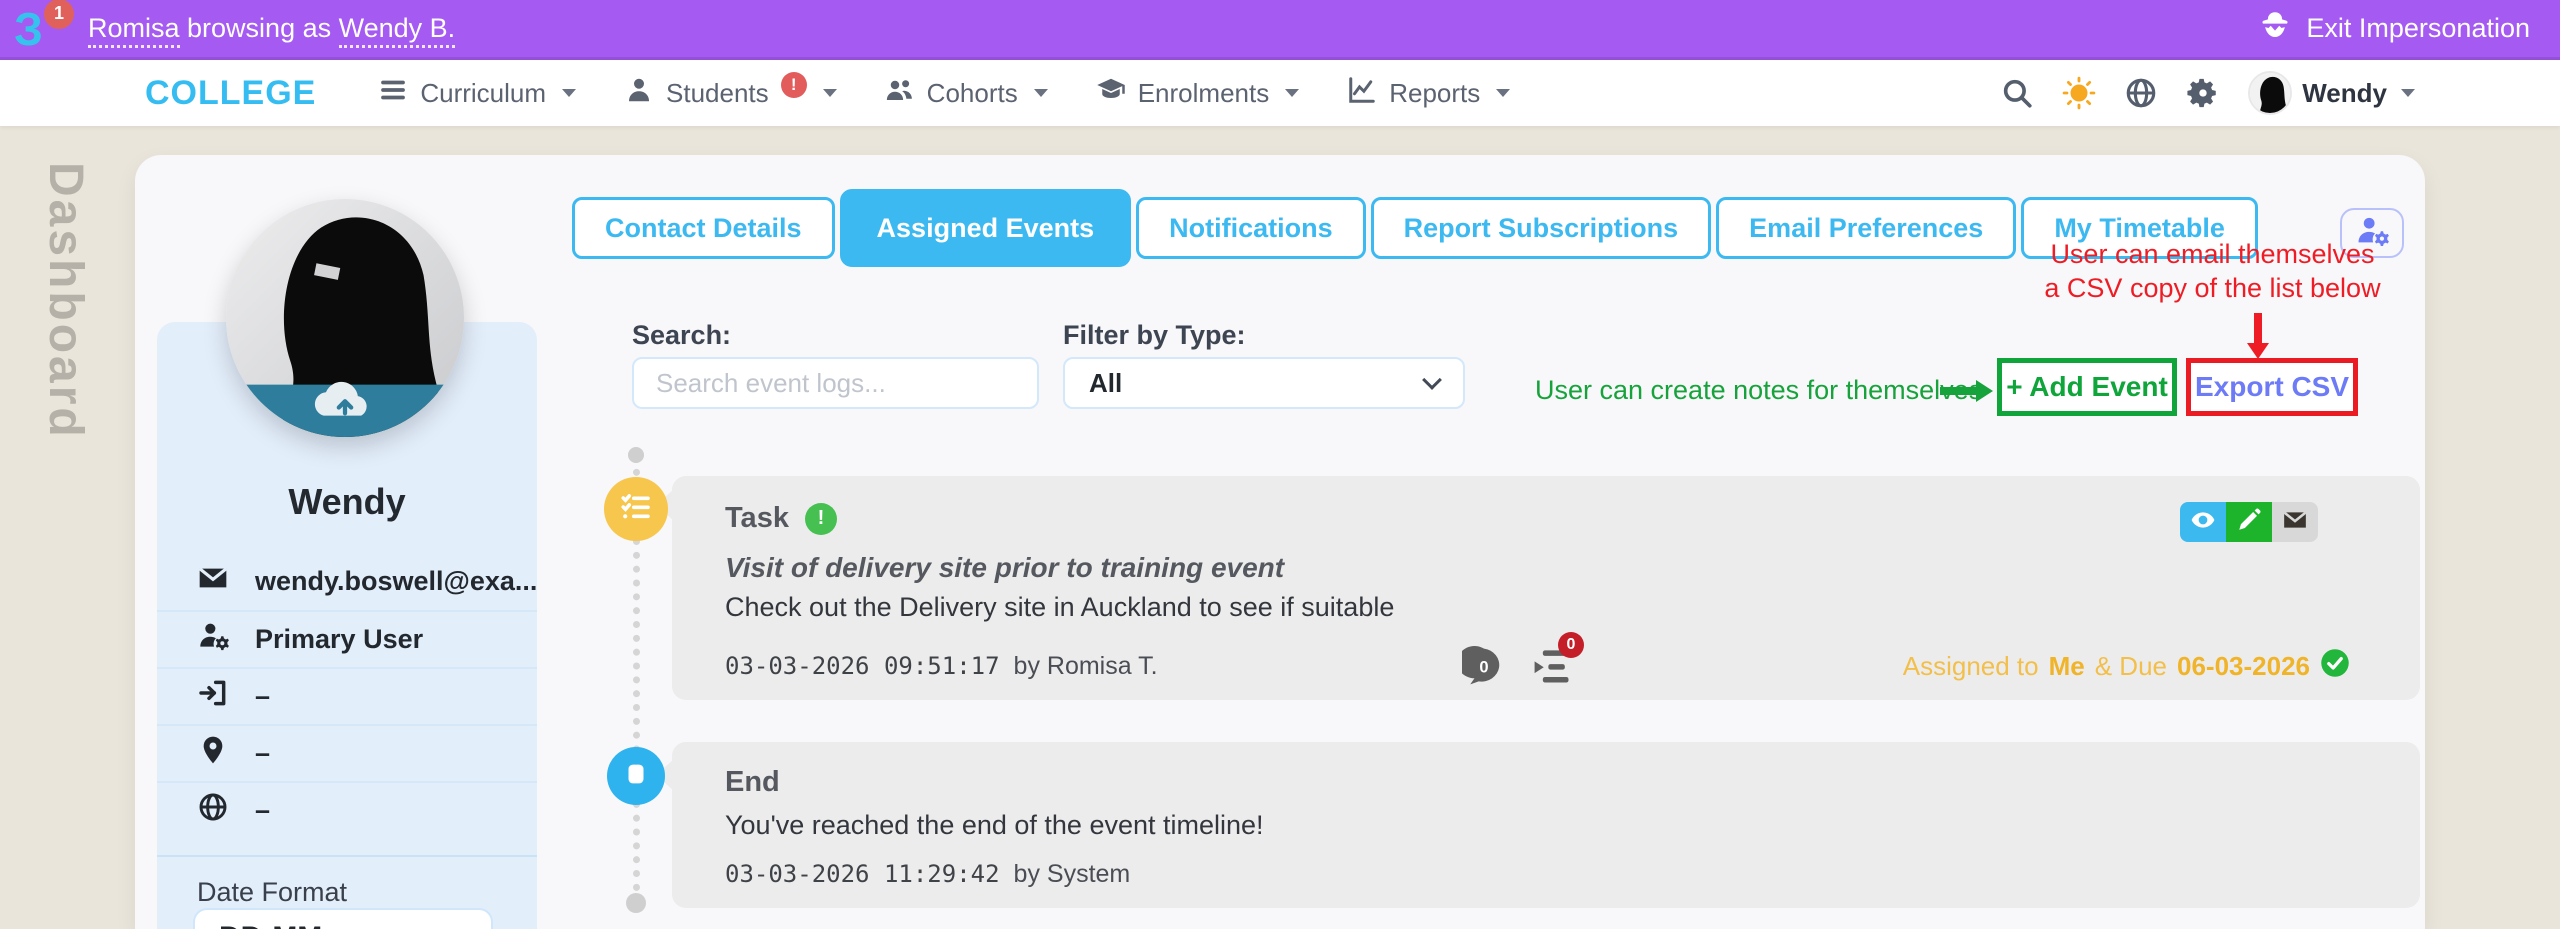  I want to click on people-icon, so click(900, 93).